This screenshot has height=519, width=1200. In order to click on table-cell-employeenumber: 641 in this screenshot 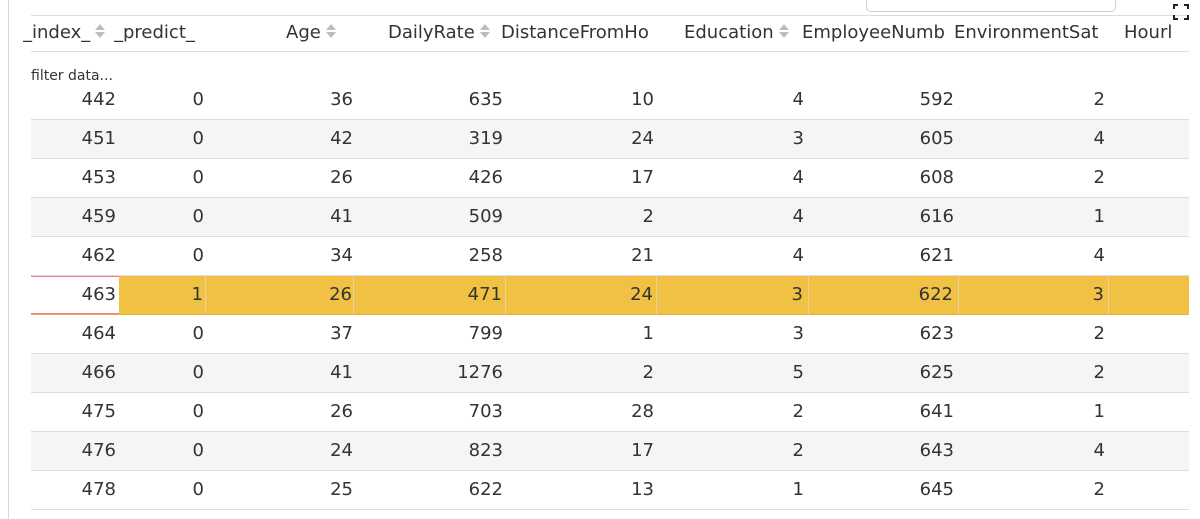, I will do `click(936, 411)`.